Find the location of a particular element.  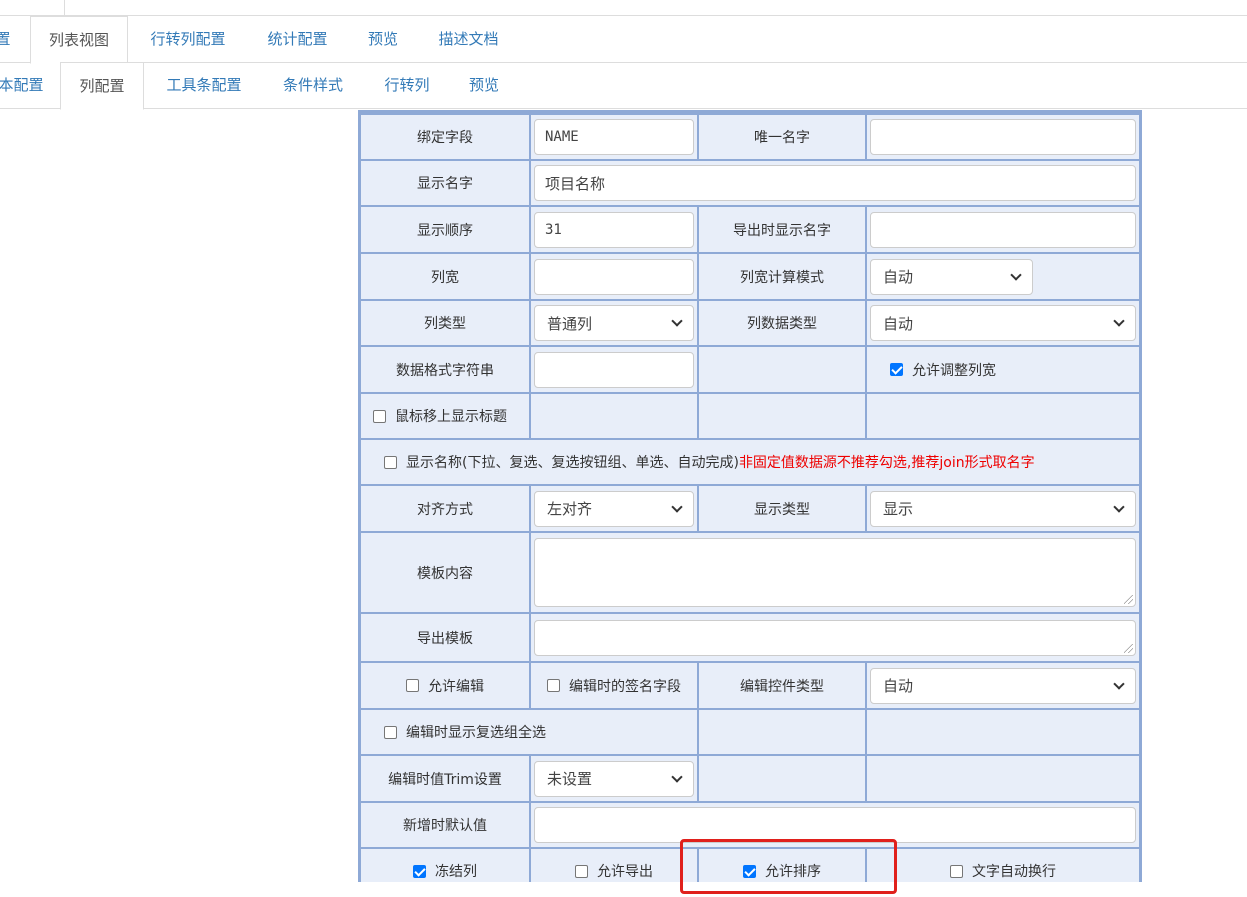

allow-resize-label: 允许调整列宽 is located at coordinates (954, 370).